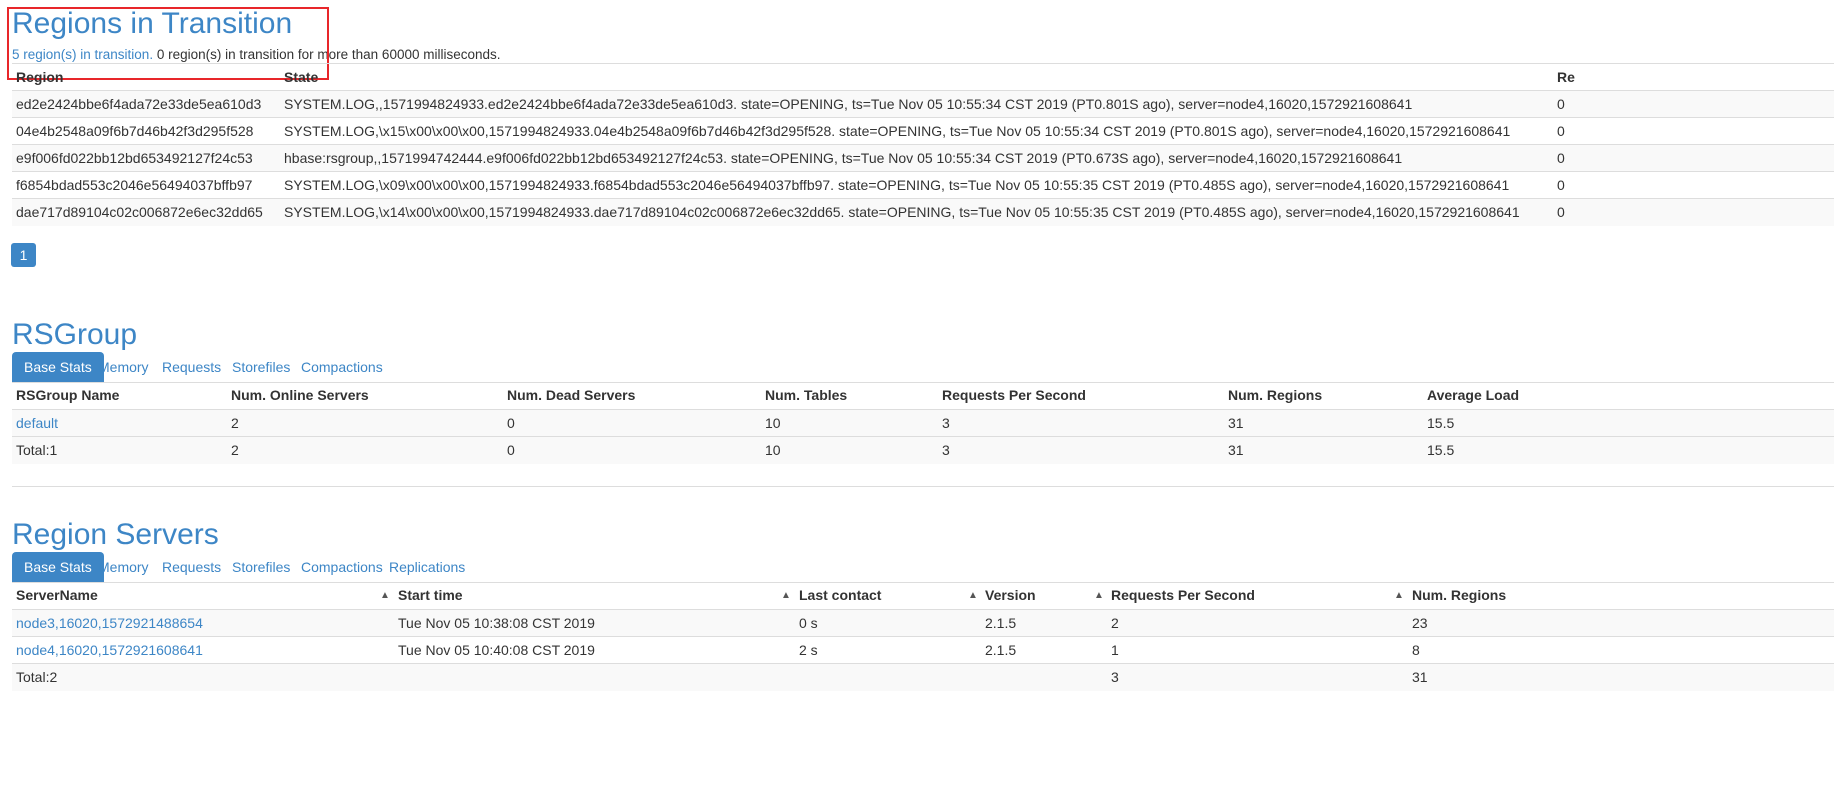  Describe the element at coordinates (75, 334) in the screenshot. I see `rsgroup-title: RSGroup` at that location.